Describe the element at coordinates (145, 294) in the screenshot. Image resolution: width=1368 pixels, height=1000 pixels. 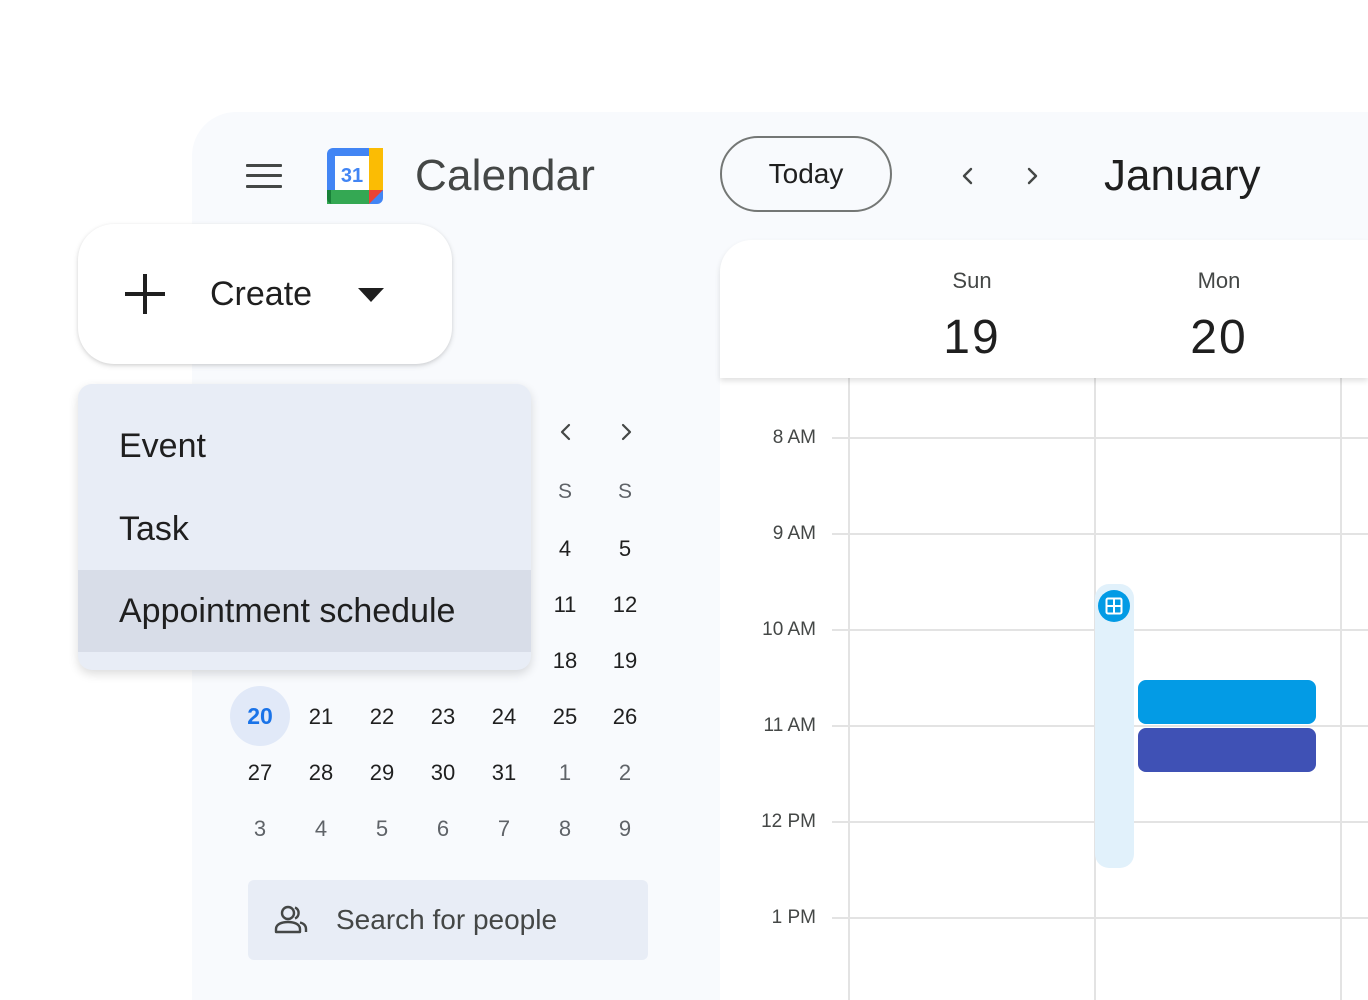
I see `plus-icon` at that location.